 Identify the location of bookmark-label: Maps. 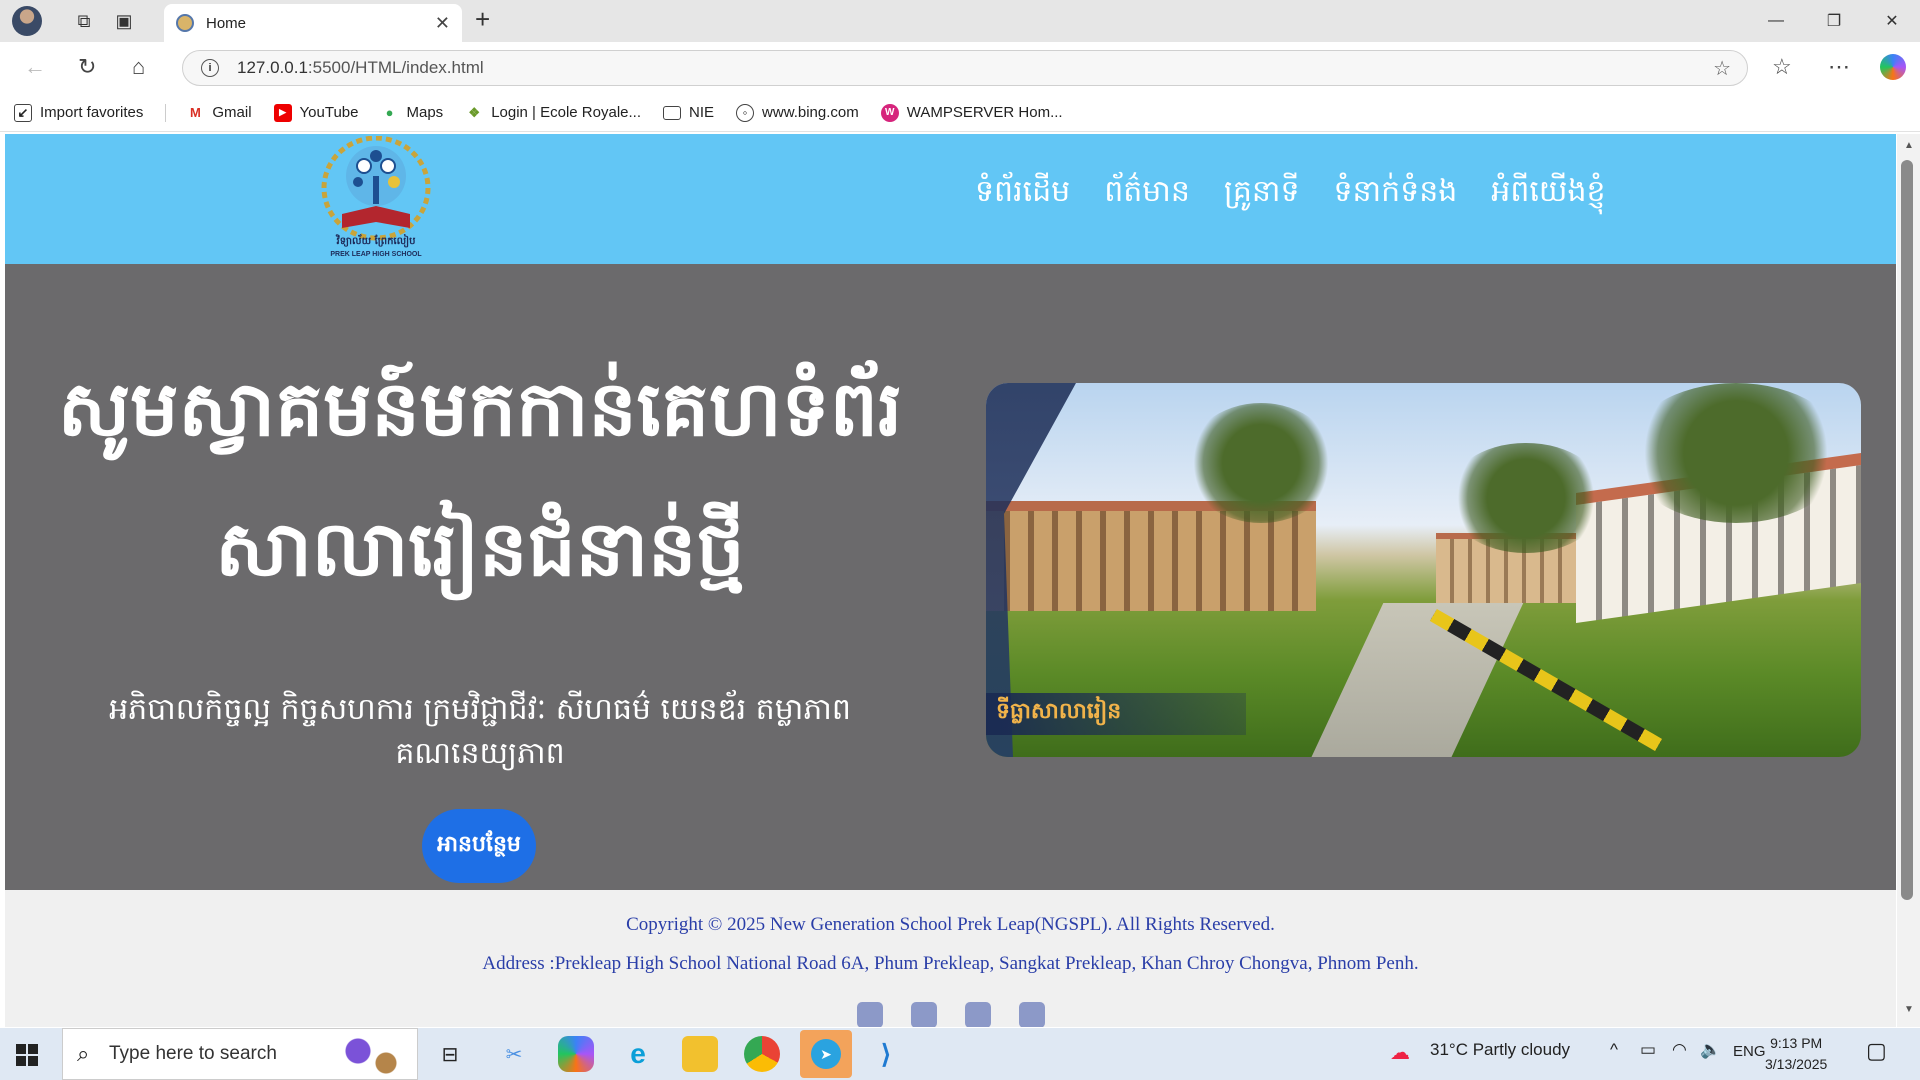
(425, 112).